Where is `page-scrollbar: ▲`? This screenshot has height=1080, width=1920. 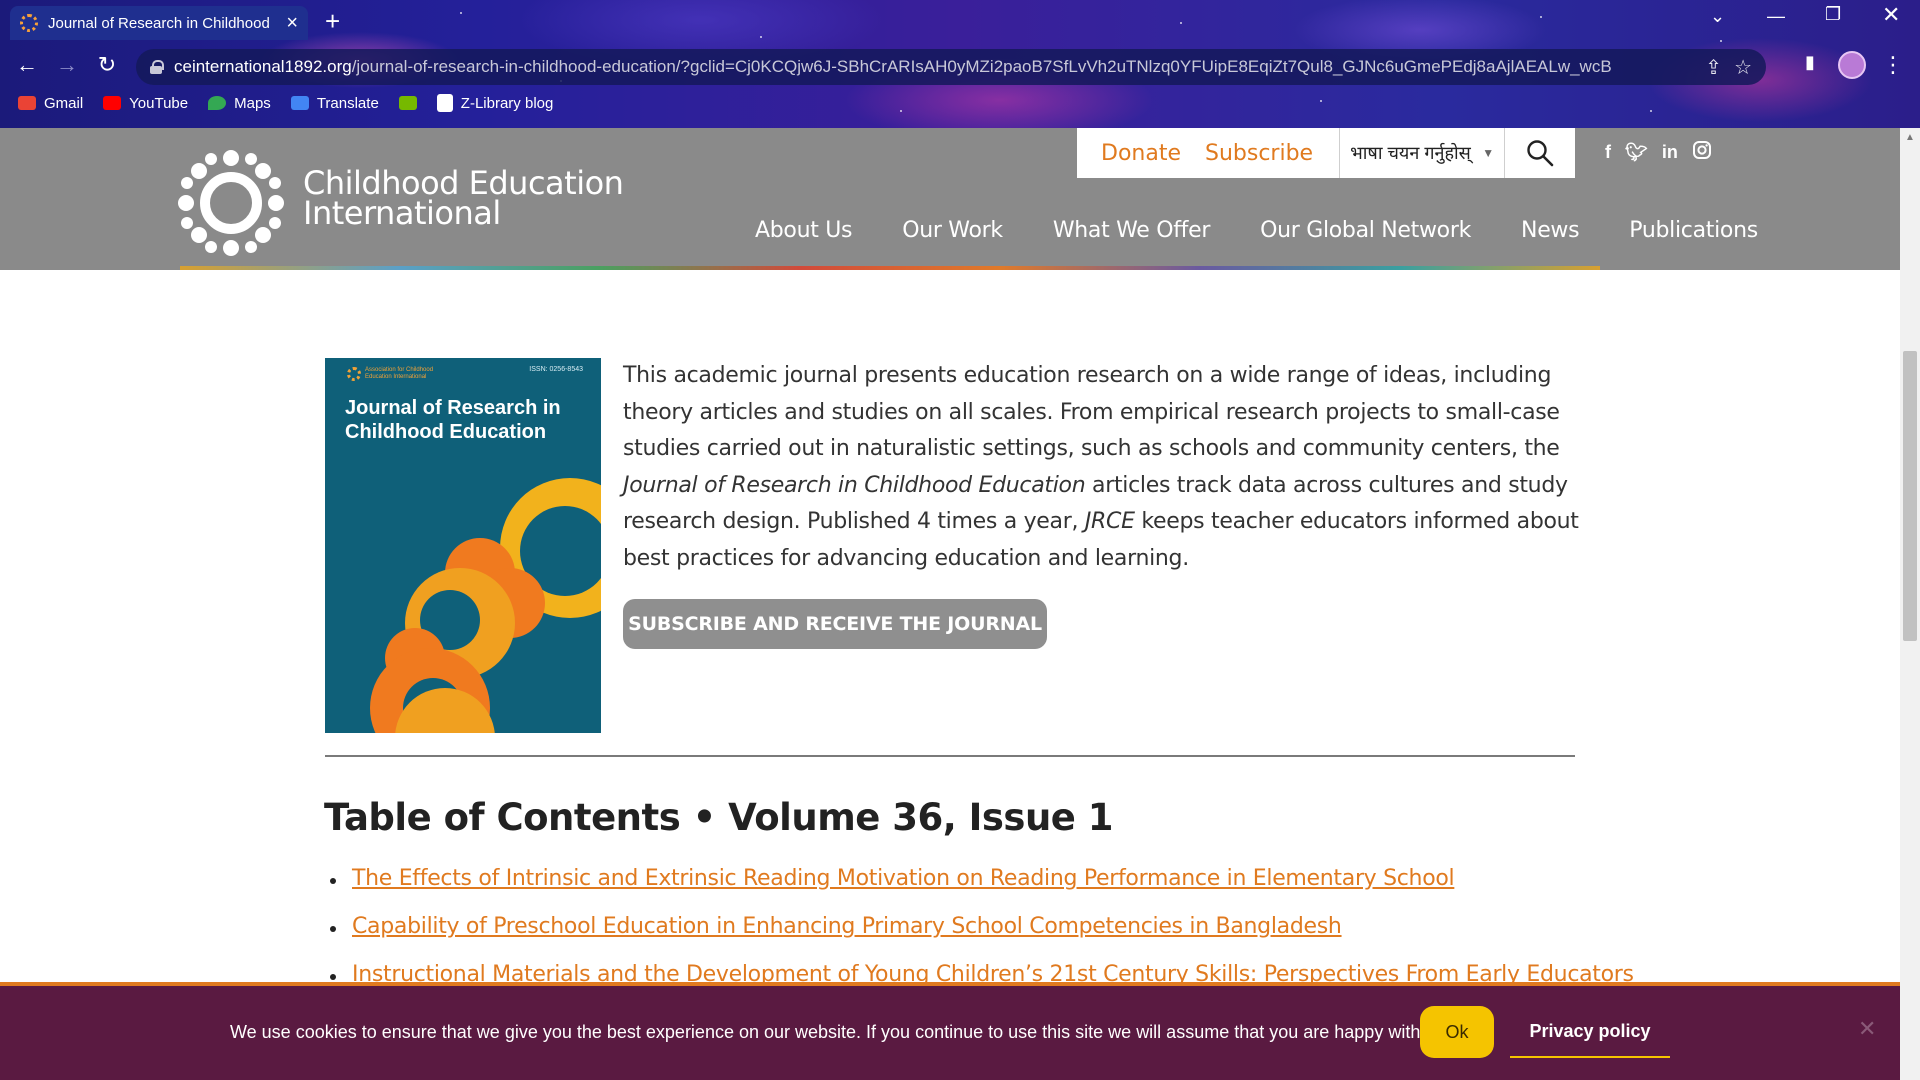 page-scrollbar: ▲ is located at coordinates (1910, 604).